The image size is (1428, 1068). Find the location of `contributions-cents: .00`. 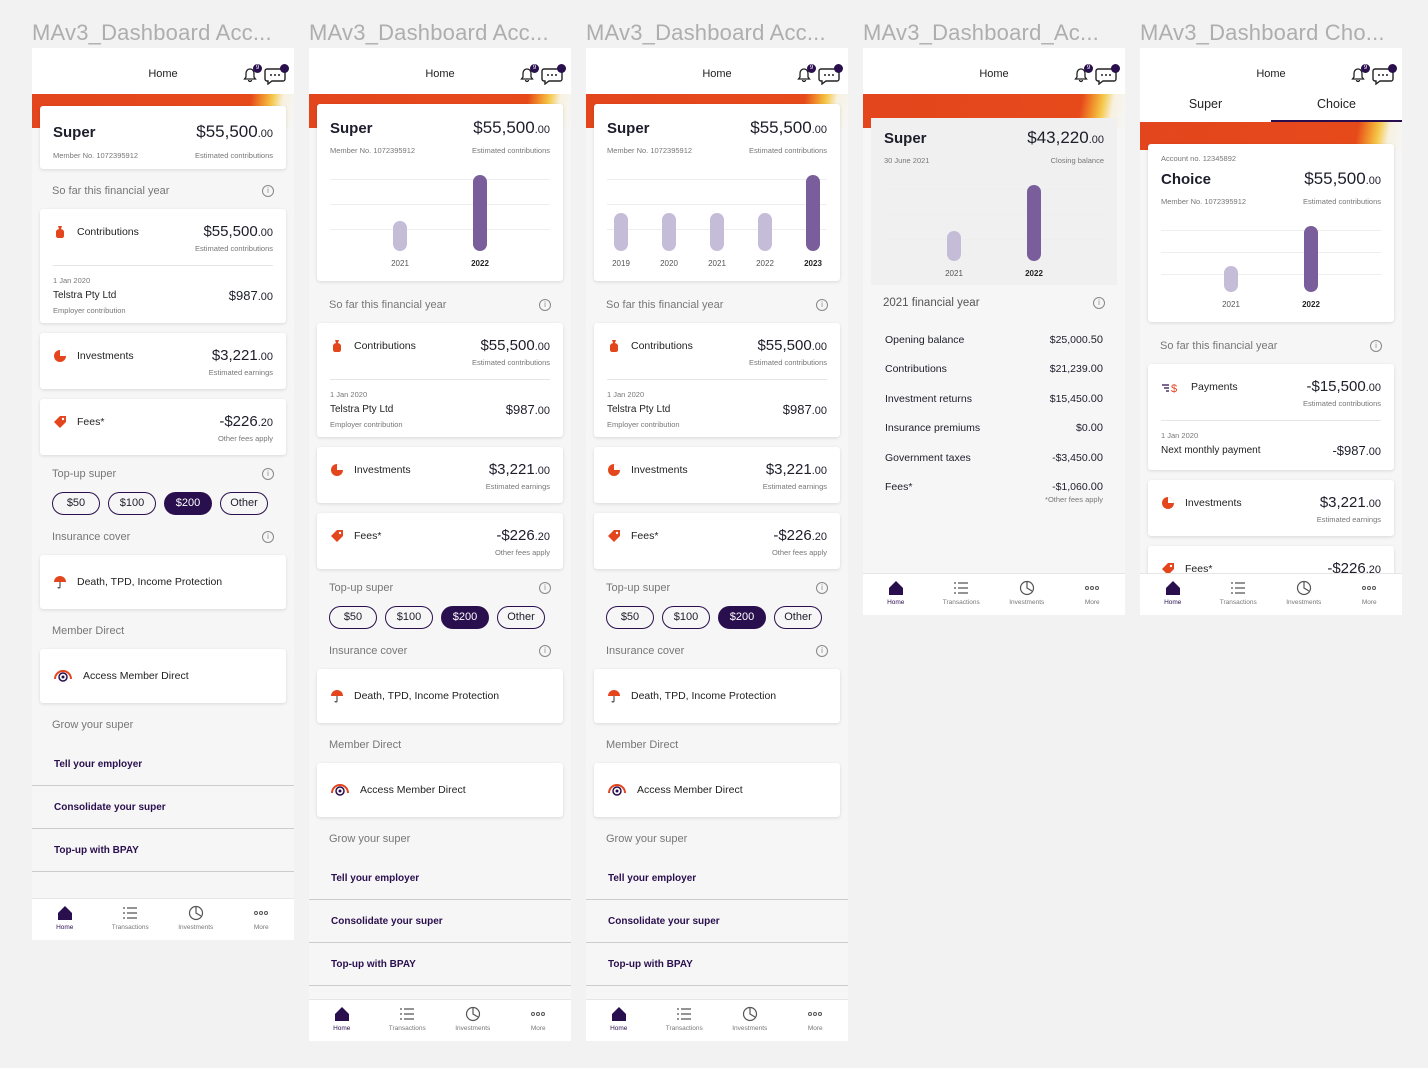

contributions-cents: .00 is located at coordinates (265, 233).